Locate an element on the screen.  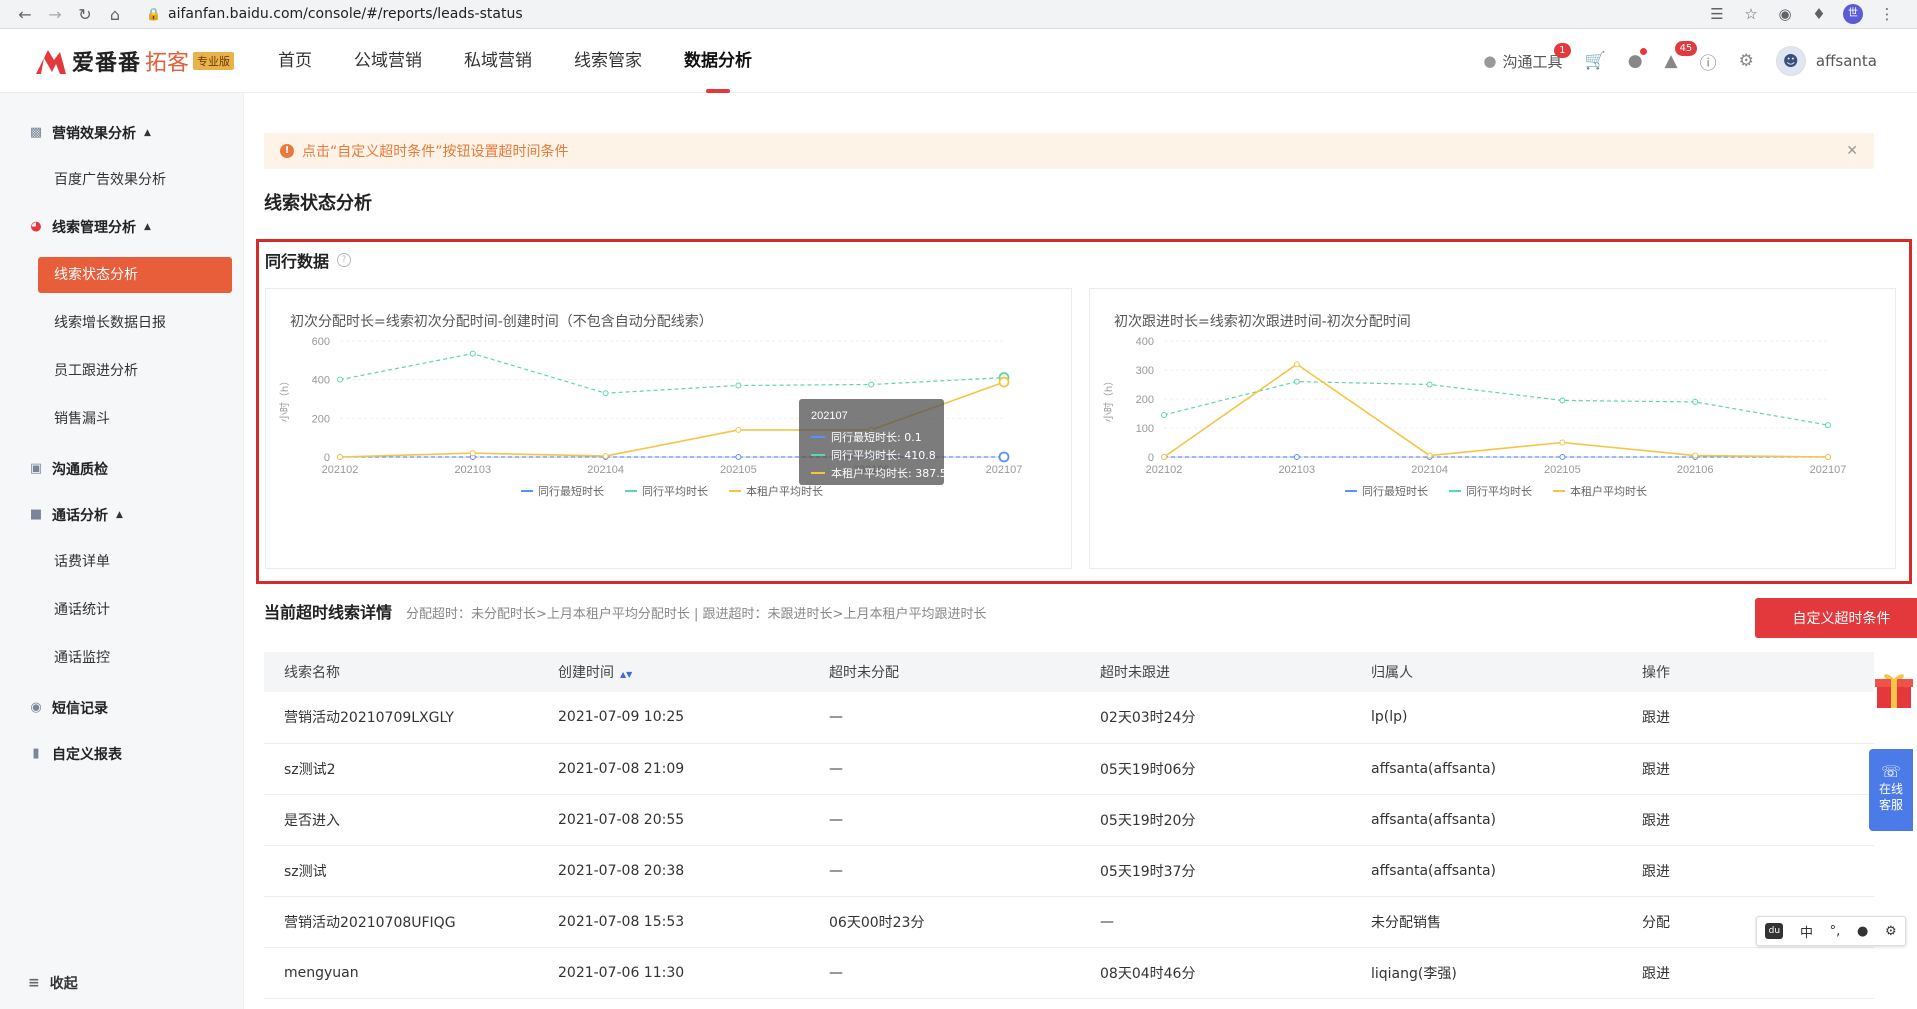
unfollowed-duration: 05天19时20分 is located at coordinates (1215, 820).